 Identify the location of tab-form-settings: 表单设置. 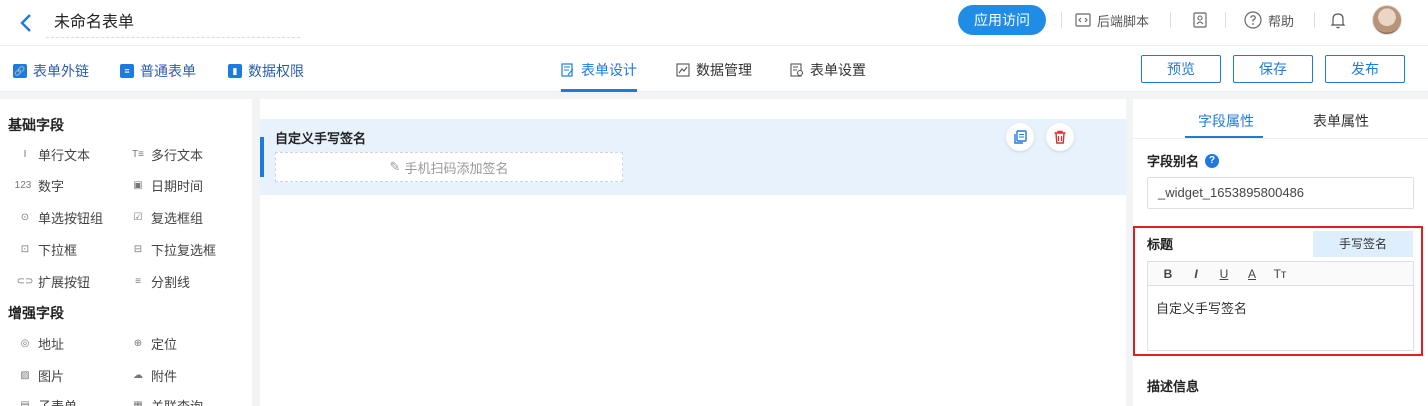
(828, 70).